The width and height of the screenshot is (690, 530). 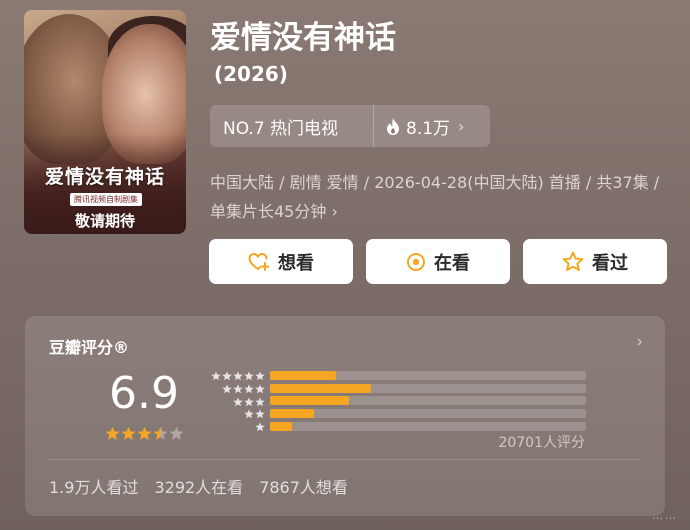 What do you see at coordinates (199, 487) in the screenshot?
I see `watching-count: 3292人在看` at bounding box center [199, 487].